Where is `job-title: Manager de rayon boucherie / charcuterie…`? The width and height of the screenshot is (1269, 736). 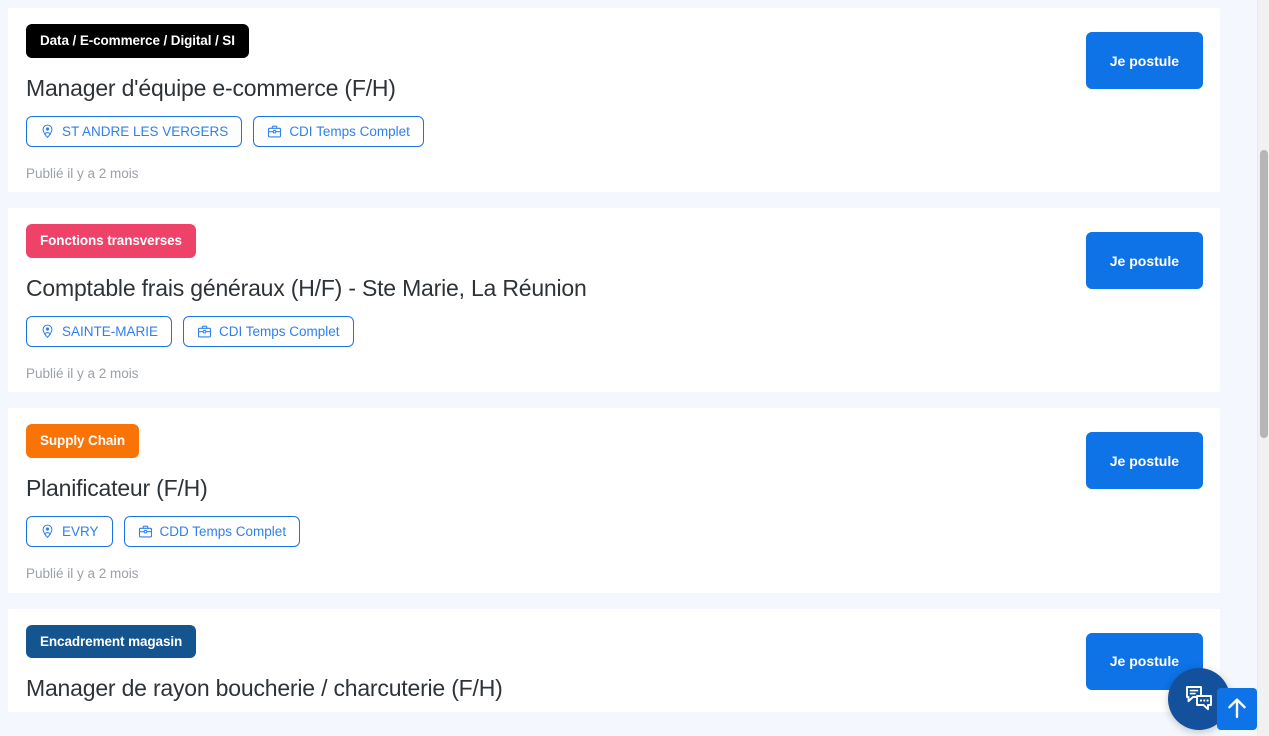 job-title: Manager de rayon boucherie / charcuterie… is located at coordinates (541, 688).